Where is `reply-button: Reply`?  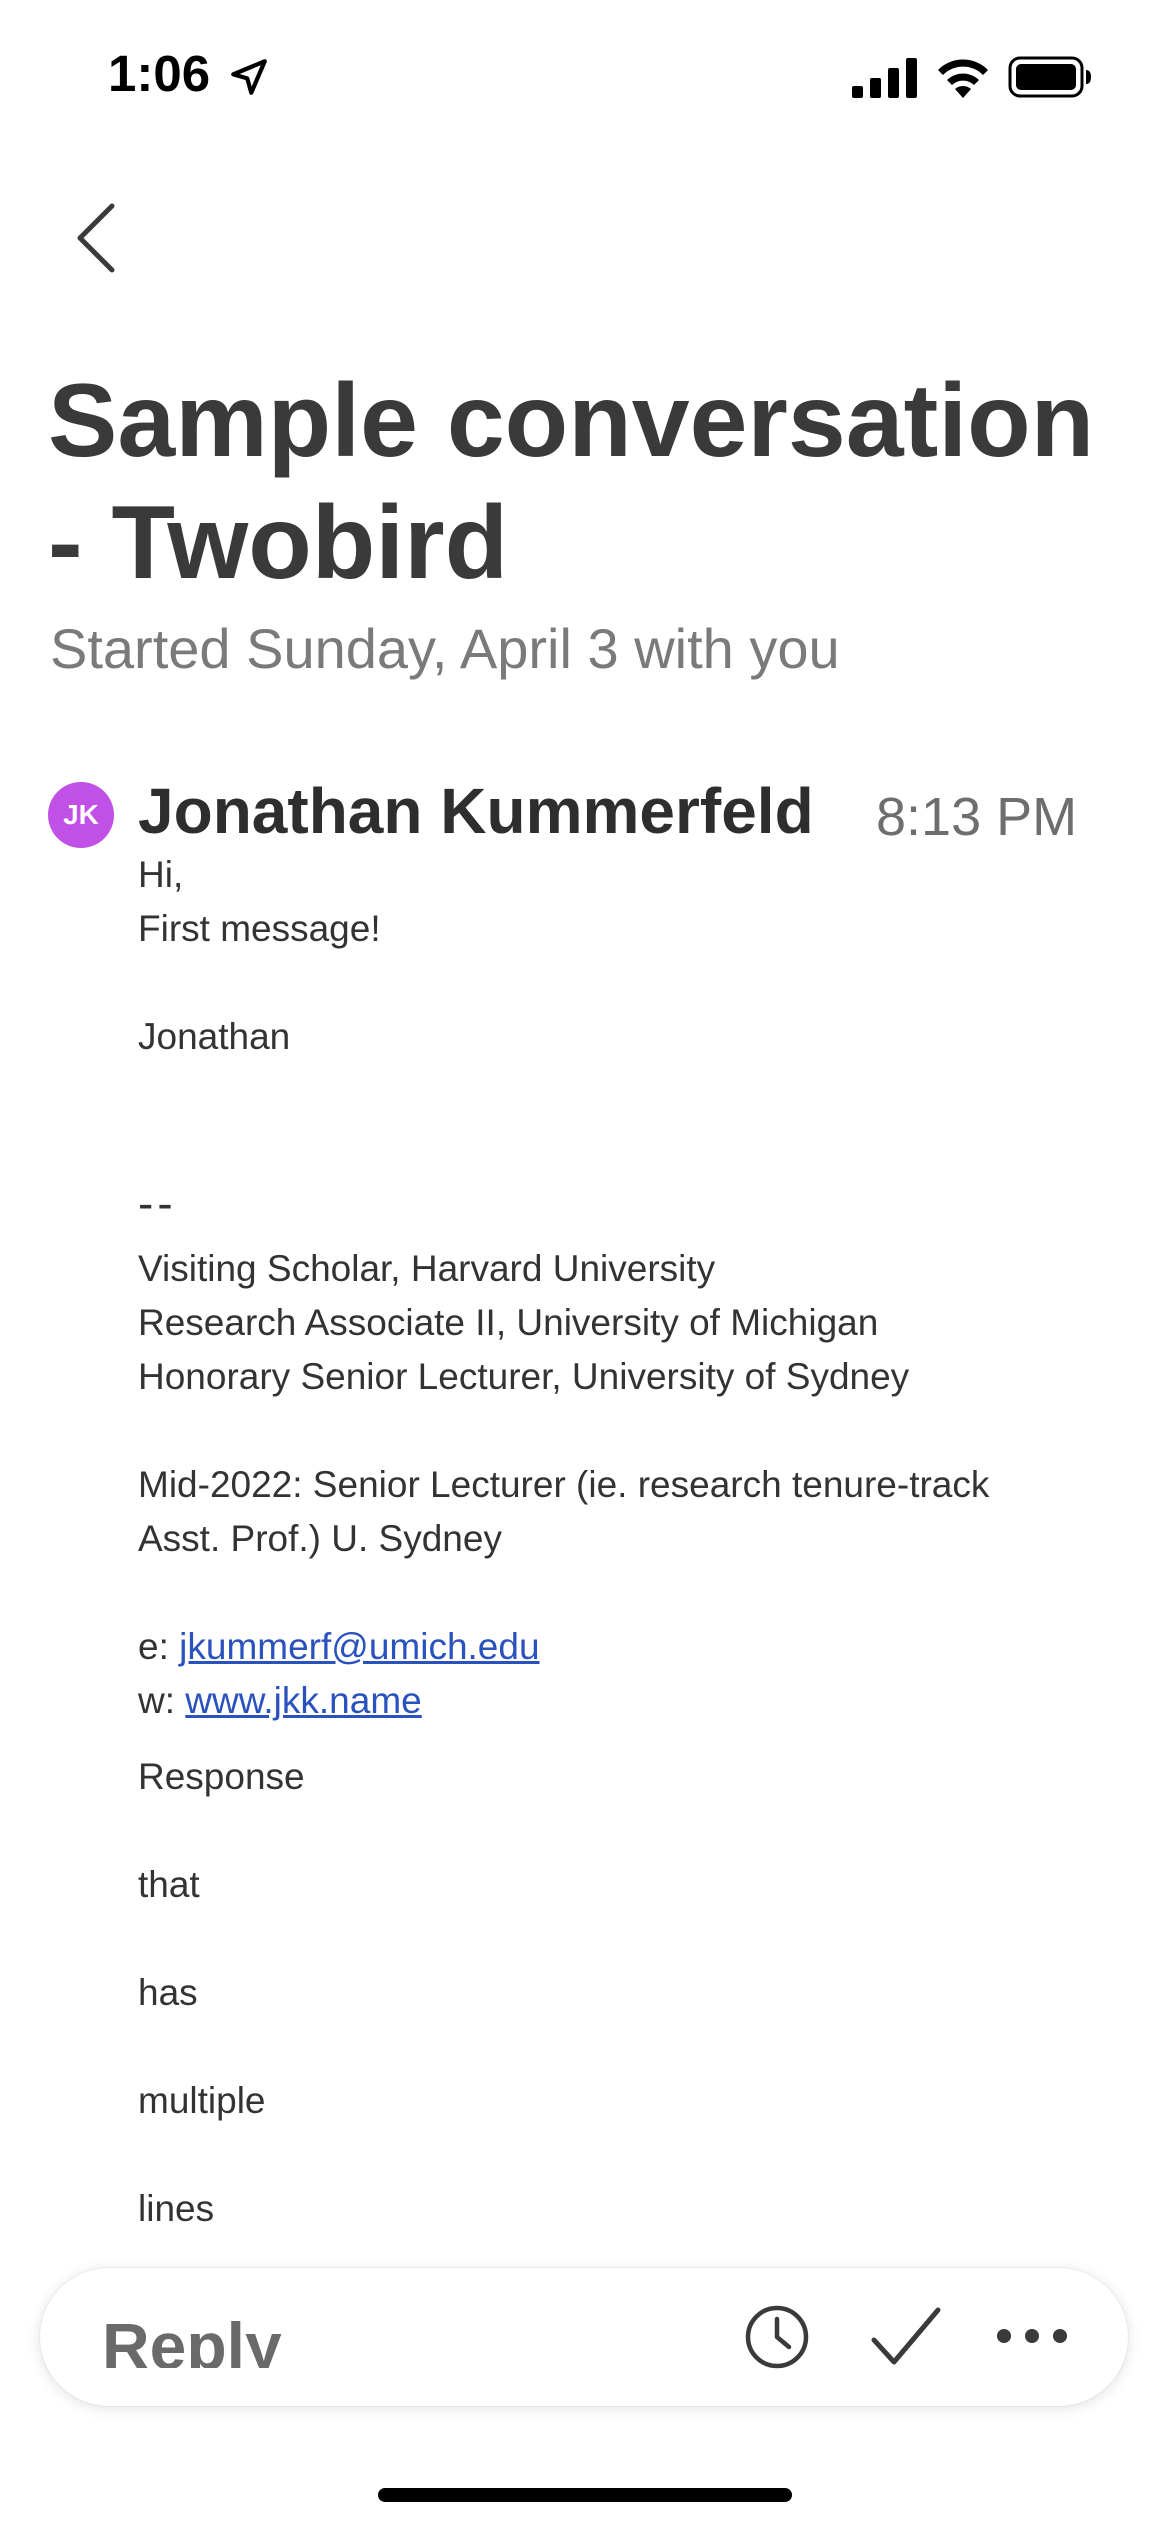
reply-button: Reply is located at coordinates (192, 2337).